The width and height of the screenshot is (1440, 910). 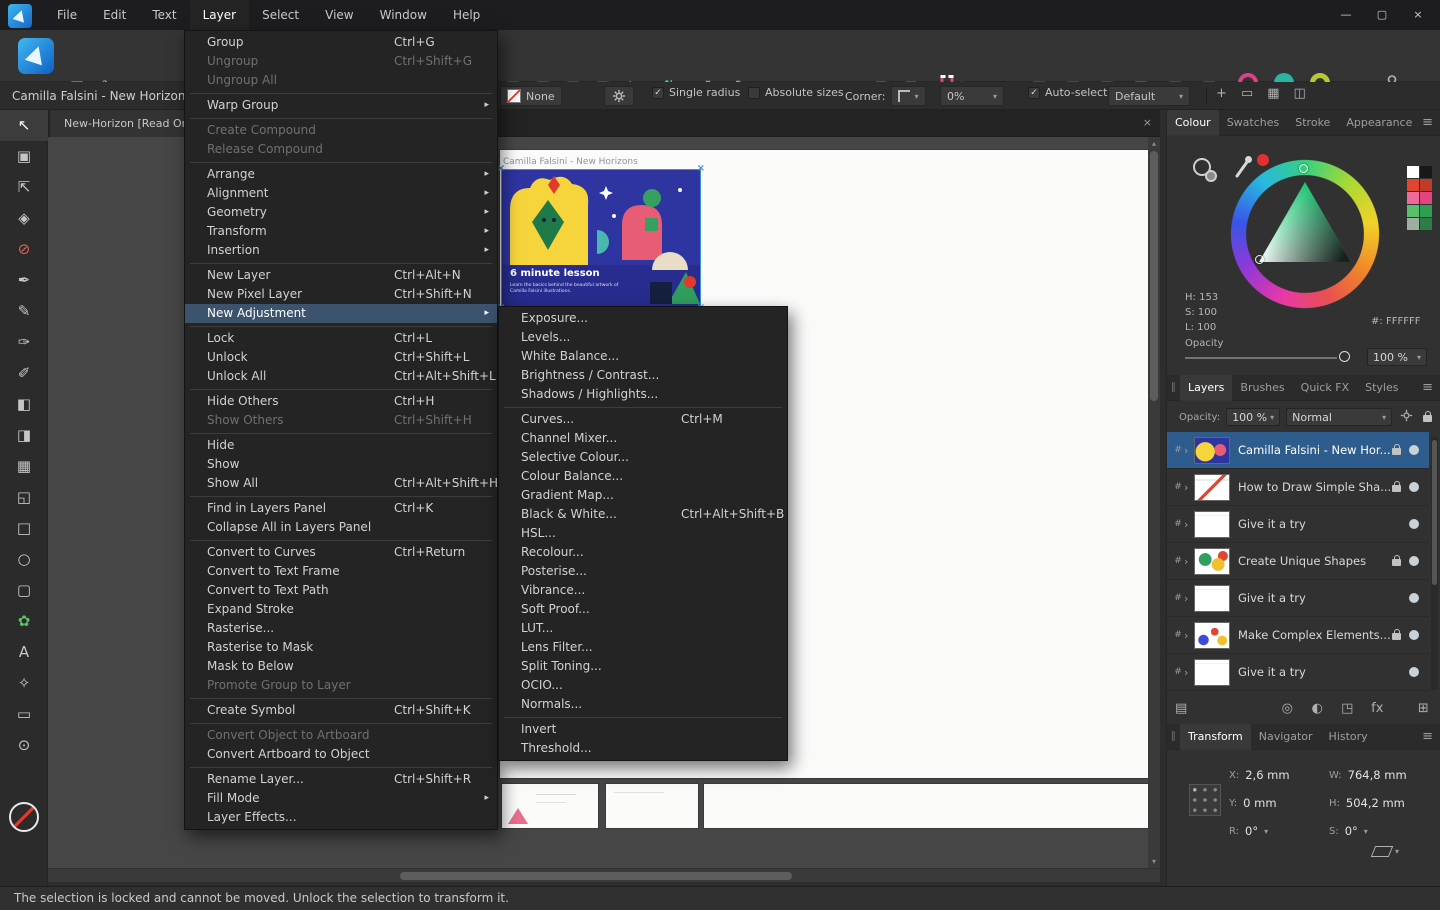 I want to click on fill-stroke-indicator, so click(x=24, y=817).